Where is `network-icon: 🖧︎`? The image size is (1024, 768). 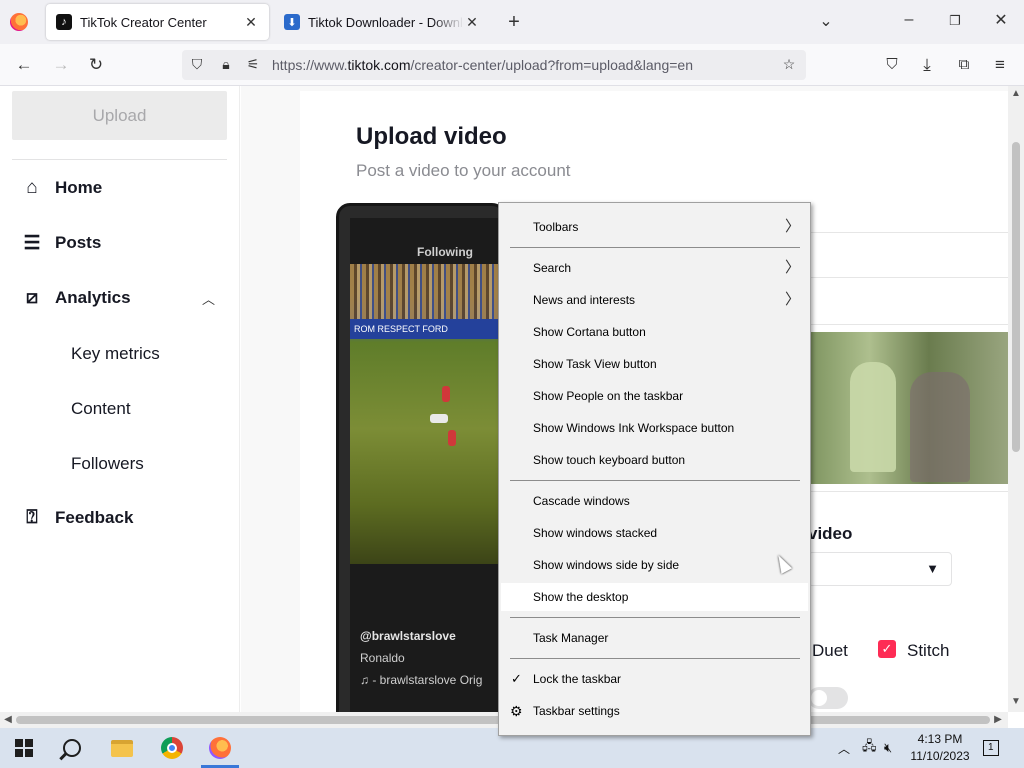 network-icon: 🖧︎ is located at coordinates (871, 748).